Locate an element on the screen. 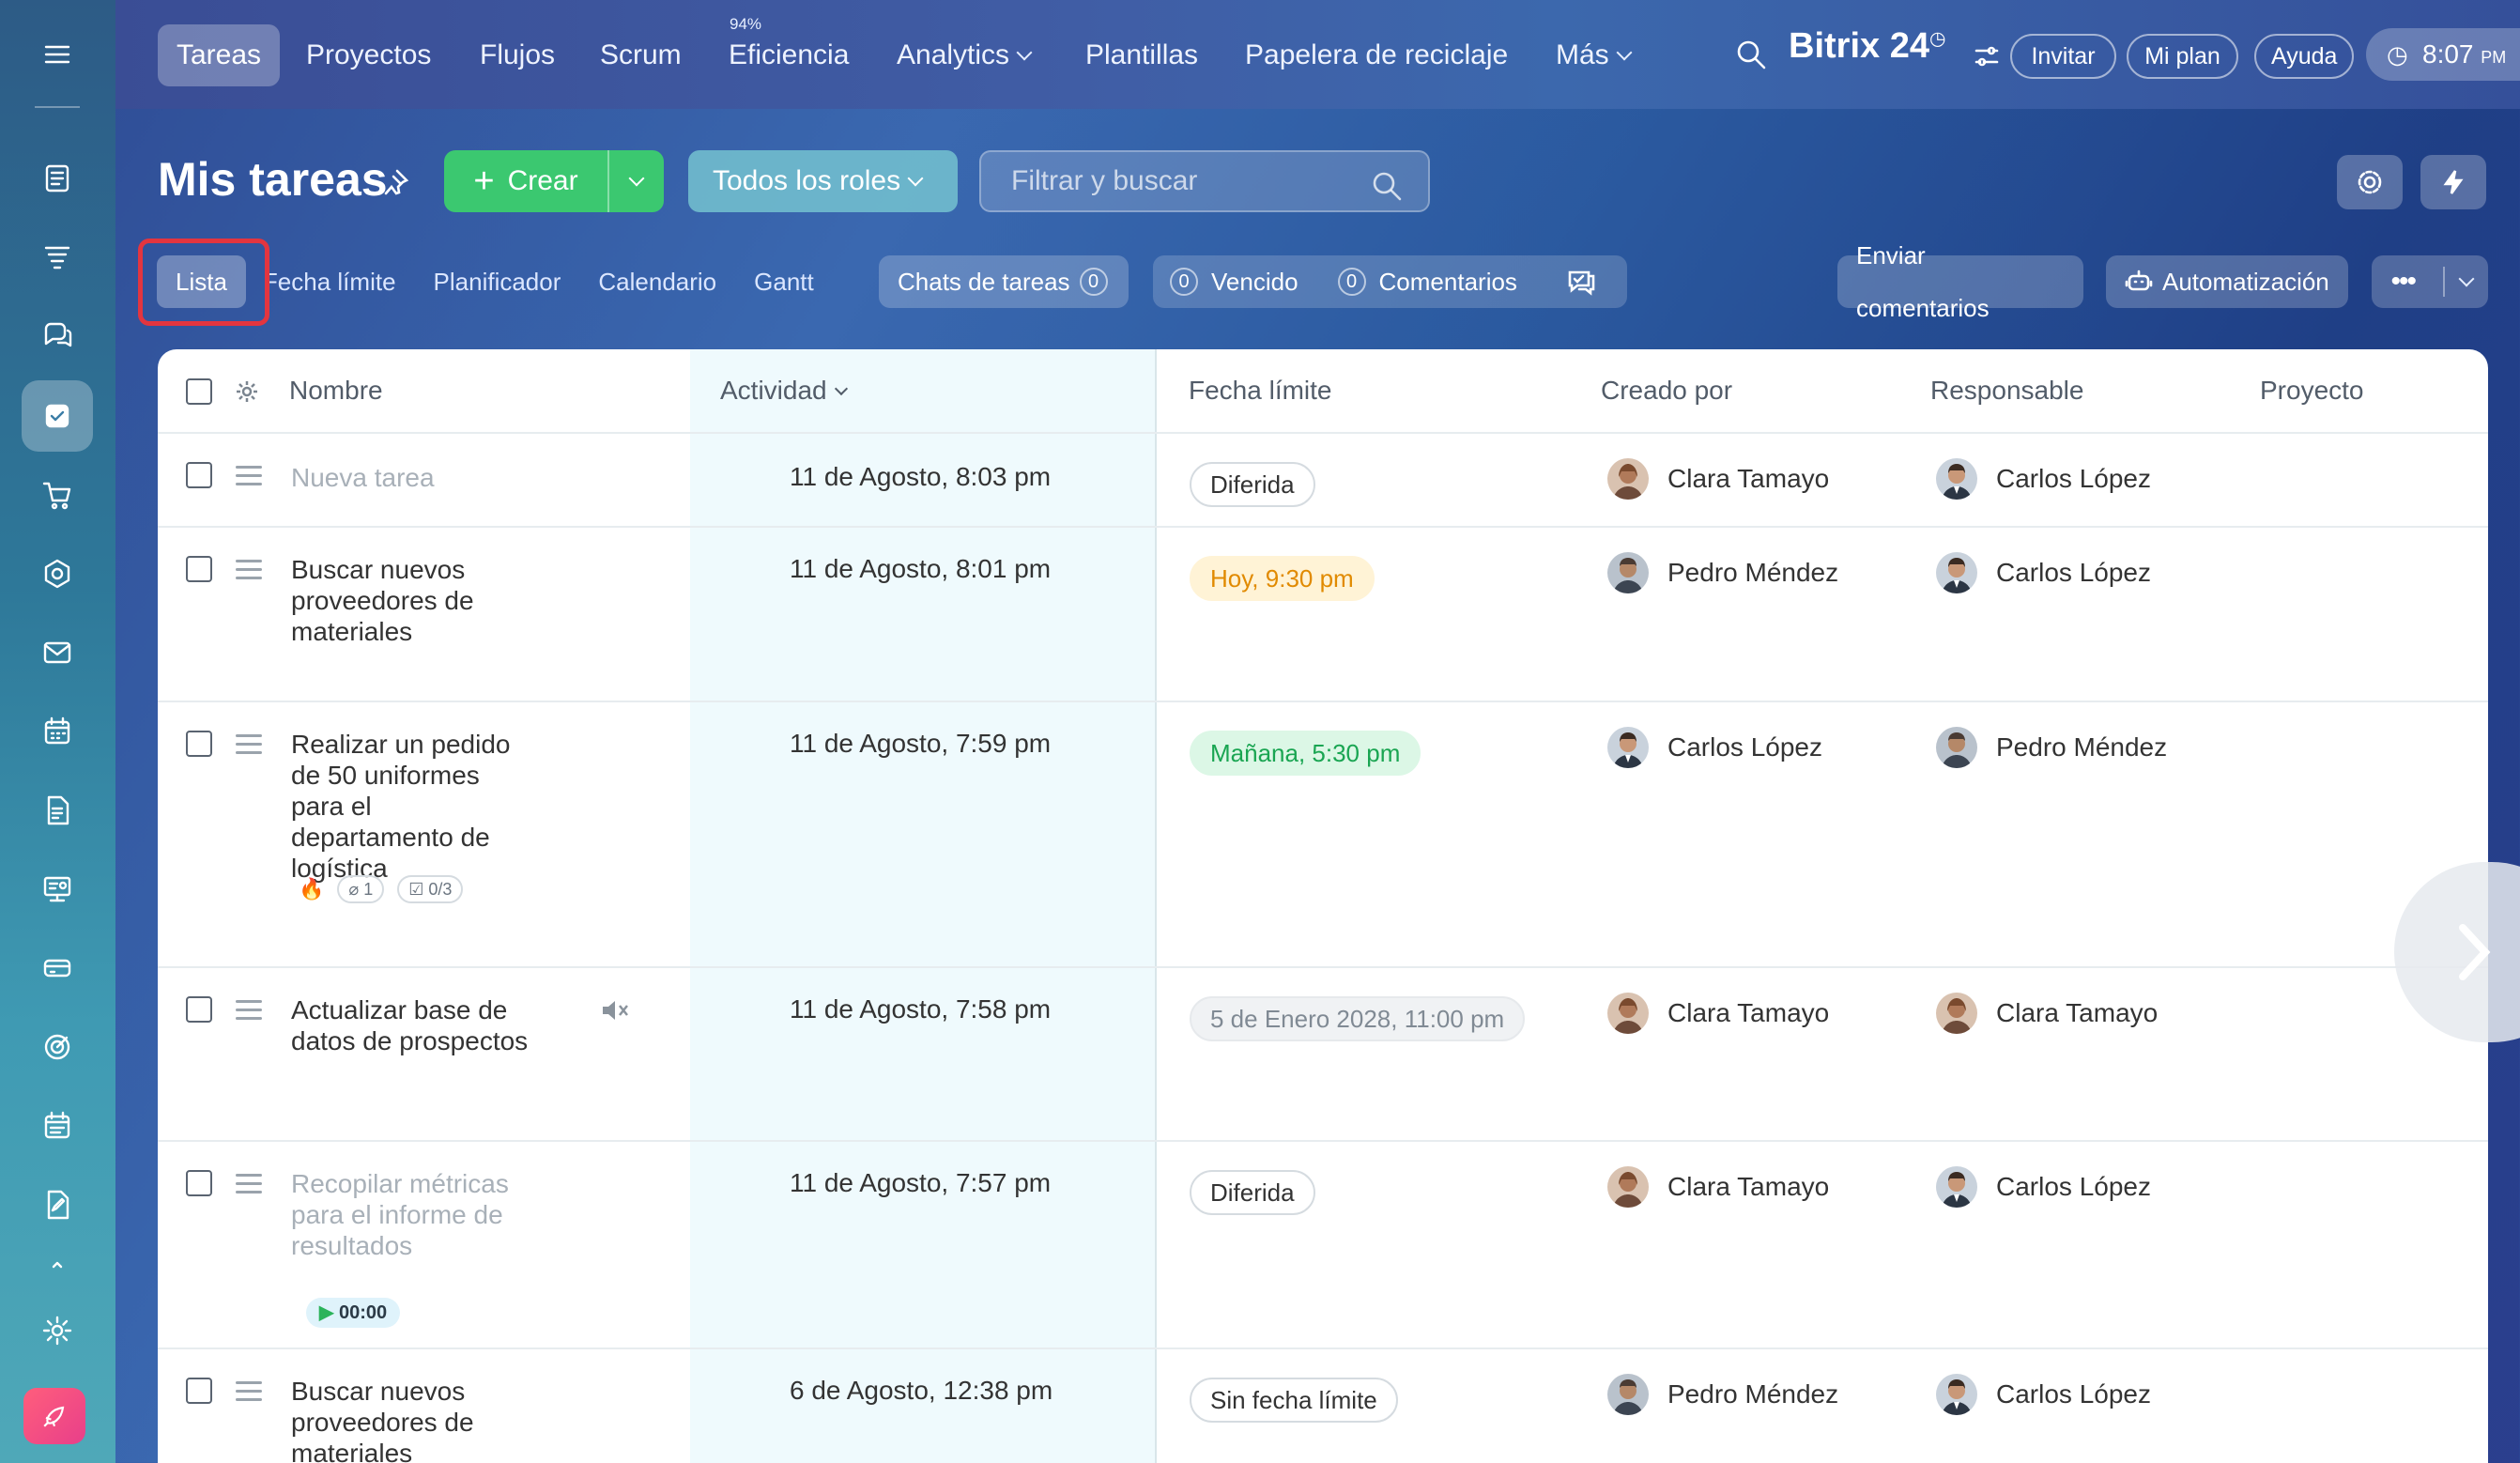 Image resolution: width=2520 pixels, height=1463 pixels. mail-icon is located at coordinates (57, 652).